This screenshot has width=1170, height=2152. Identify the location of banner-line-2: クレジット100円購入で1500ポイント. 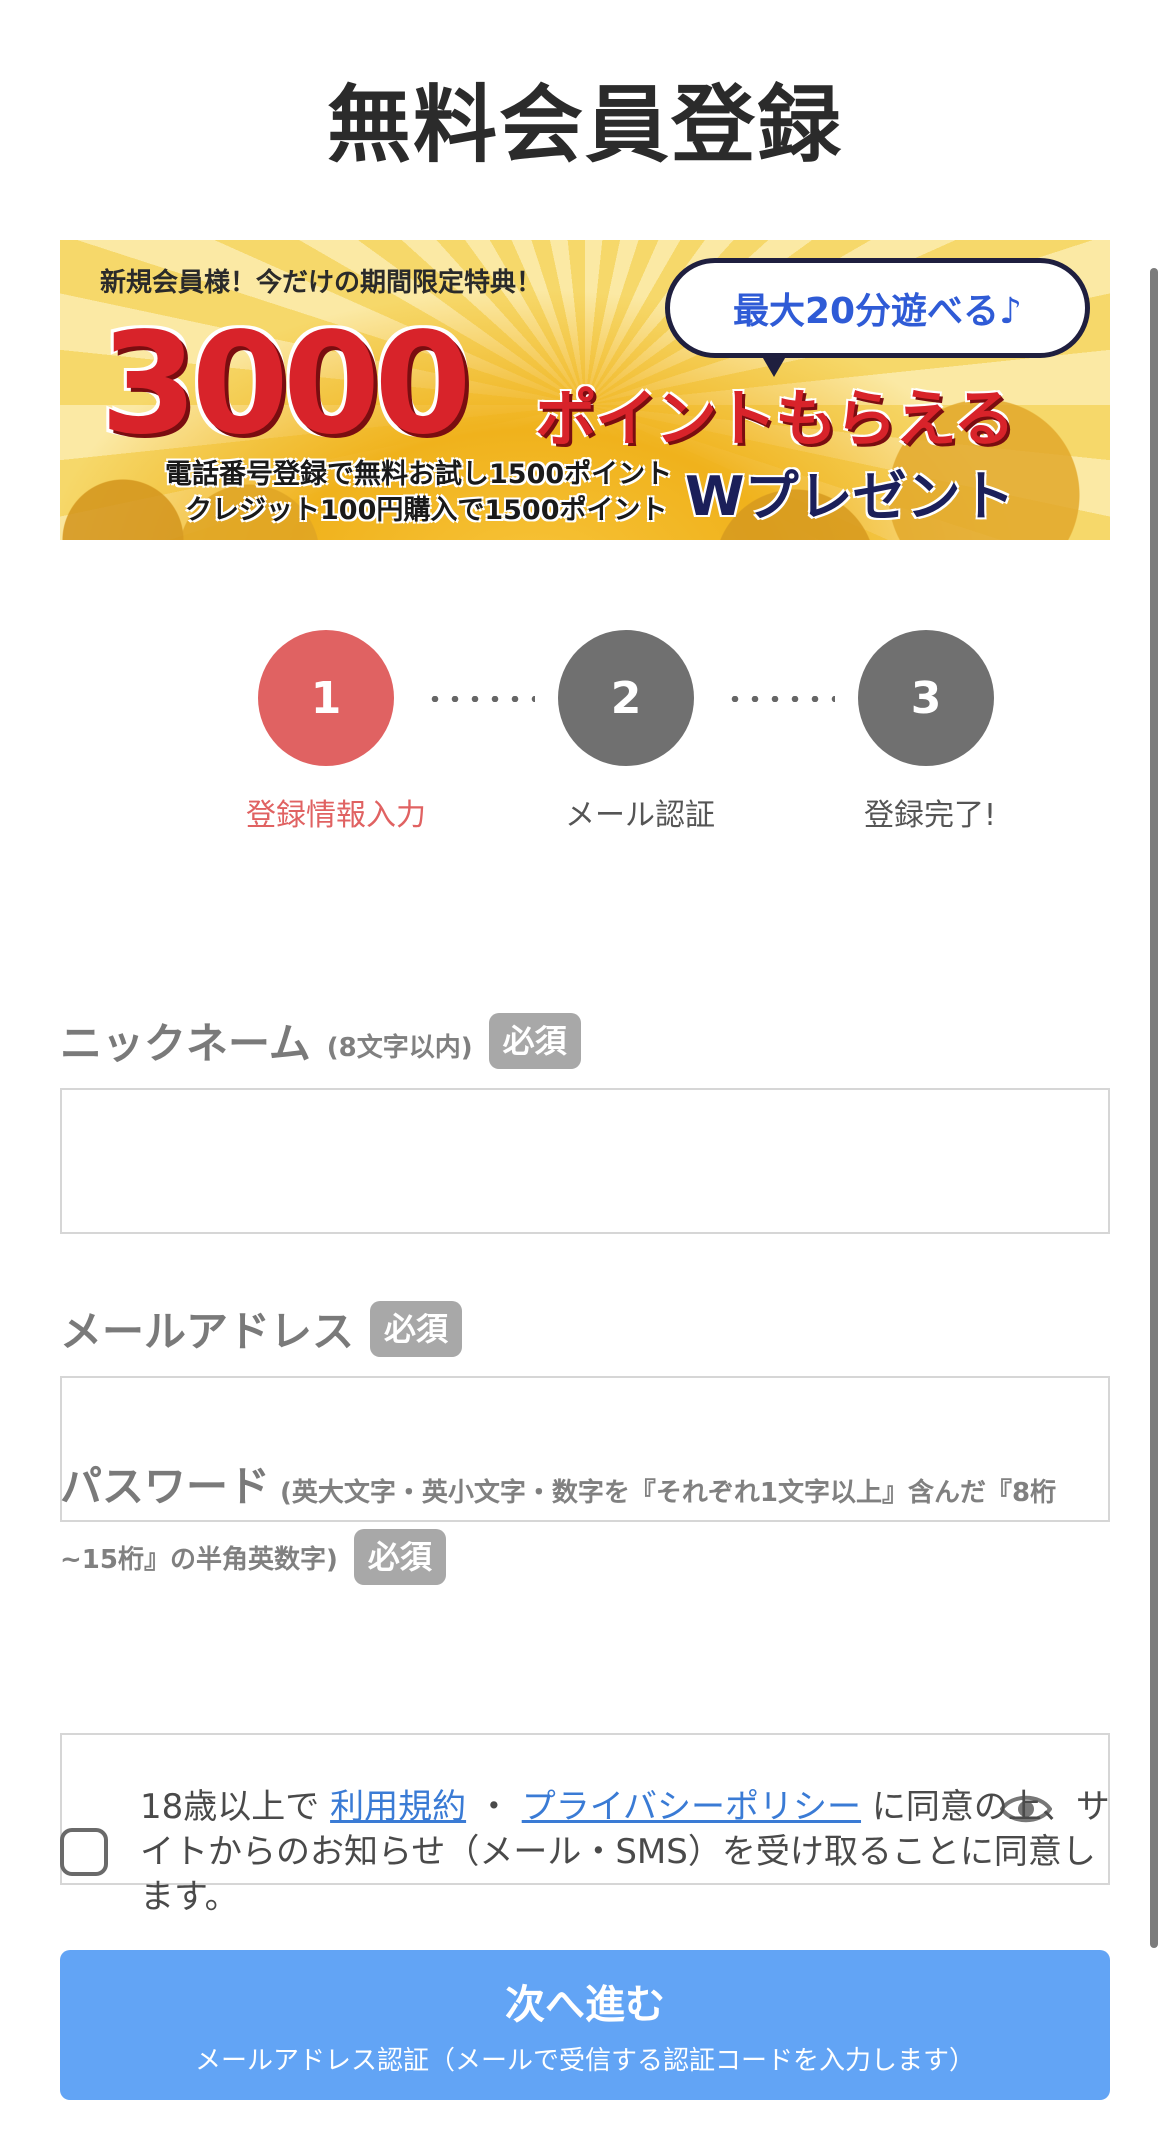
(426, 510).